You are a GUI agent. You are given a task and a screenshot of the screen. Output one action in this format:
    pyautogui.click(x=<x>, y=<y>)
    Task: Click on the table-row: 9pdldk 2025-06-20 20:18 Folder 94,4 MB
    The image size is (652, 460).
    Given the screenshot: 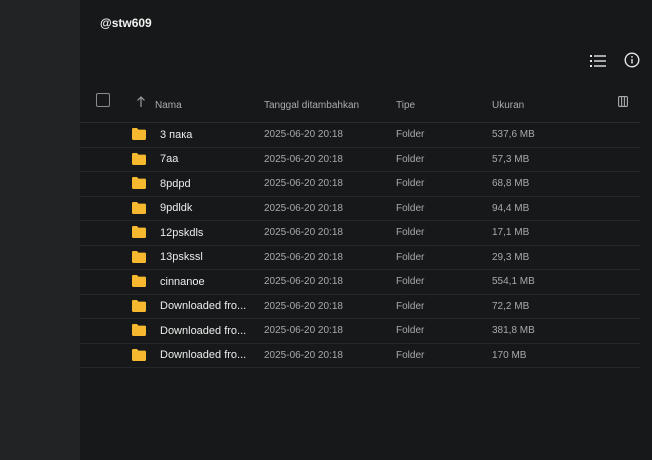 What is the action you would take?
    pyautogui.click(x=360, y=209)
    